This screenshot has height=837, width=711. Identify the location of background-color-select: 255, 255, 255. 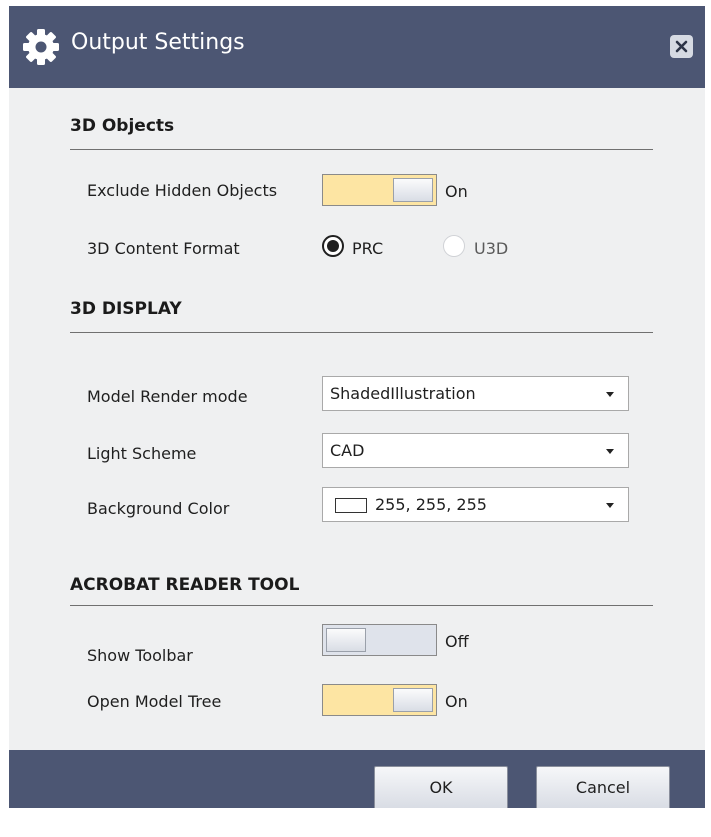
(475, 504).